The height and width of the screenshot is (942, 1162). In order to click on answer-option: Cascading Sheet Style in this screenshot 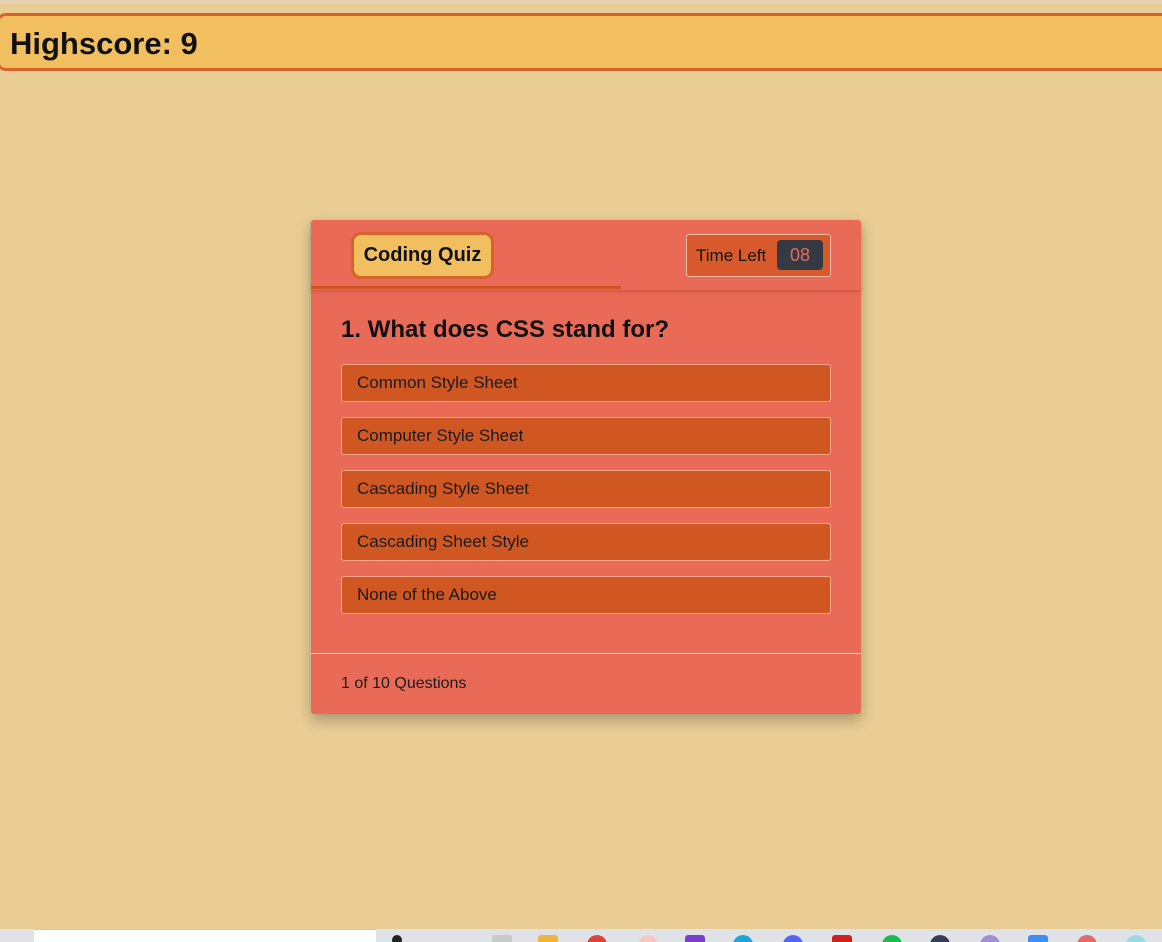, I will do `click(586, 542)`.